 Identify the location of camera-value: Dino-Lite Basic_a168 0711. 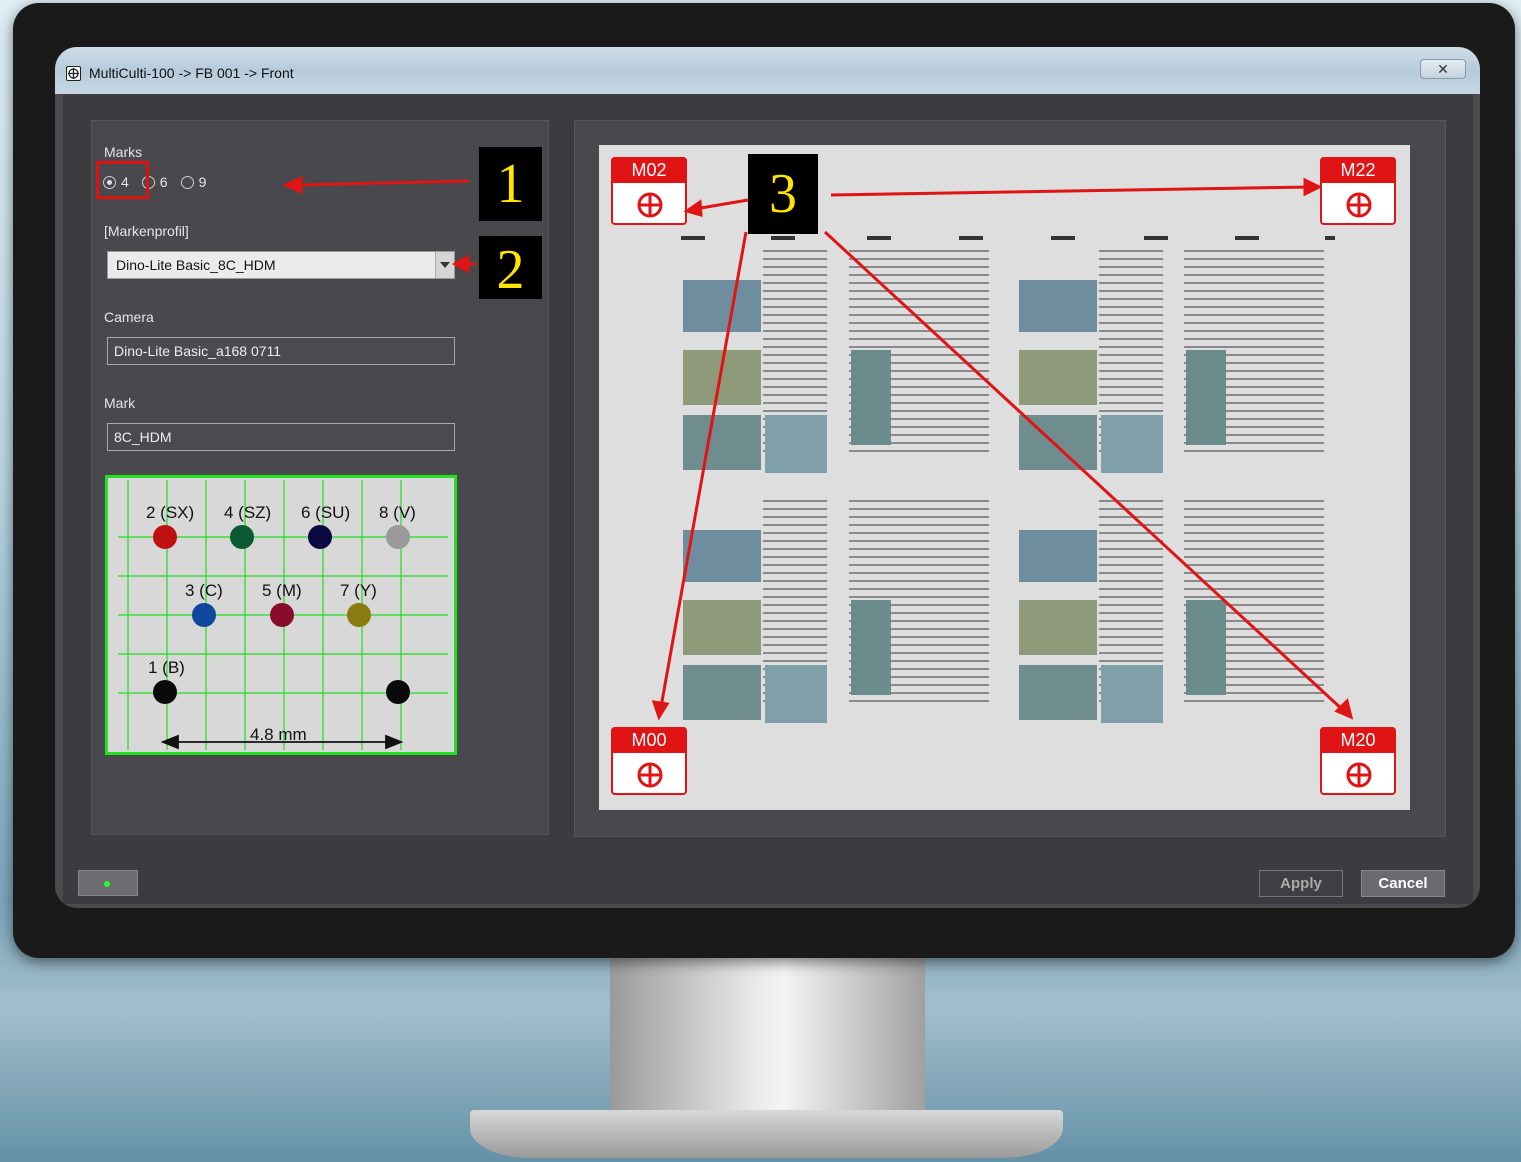
(198, 351).